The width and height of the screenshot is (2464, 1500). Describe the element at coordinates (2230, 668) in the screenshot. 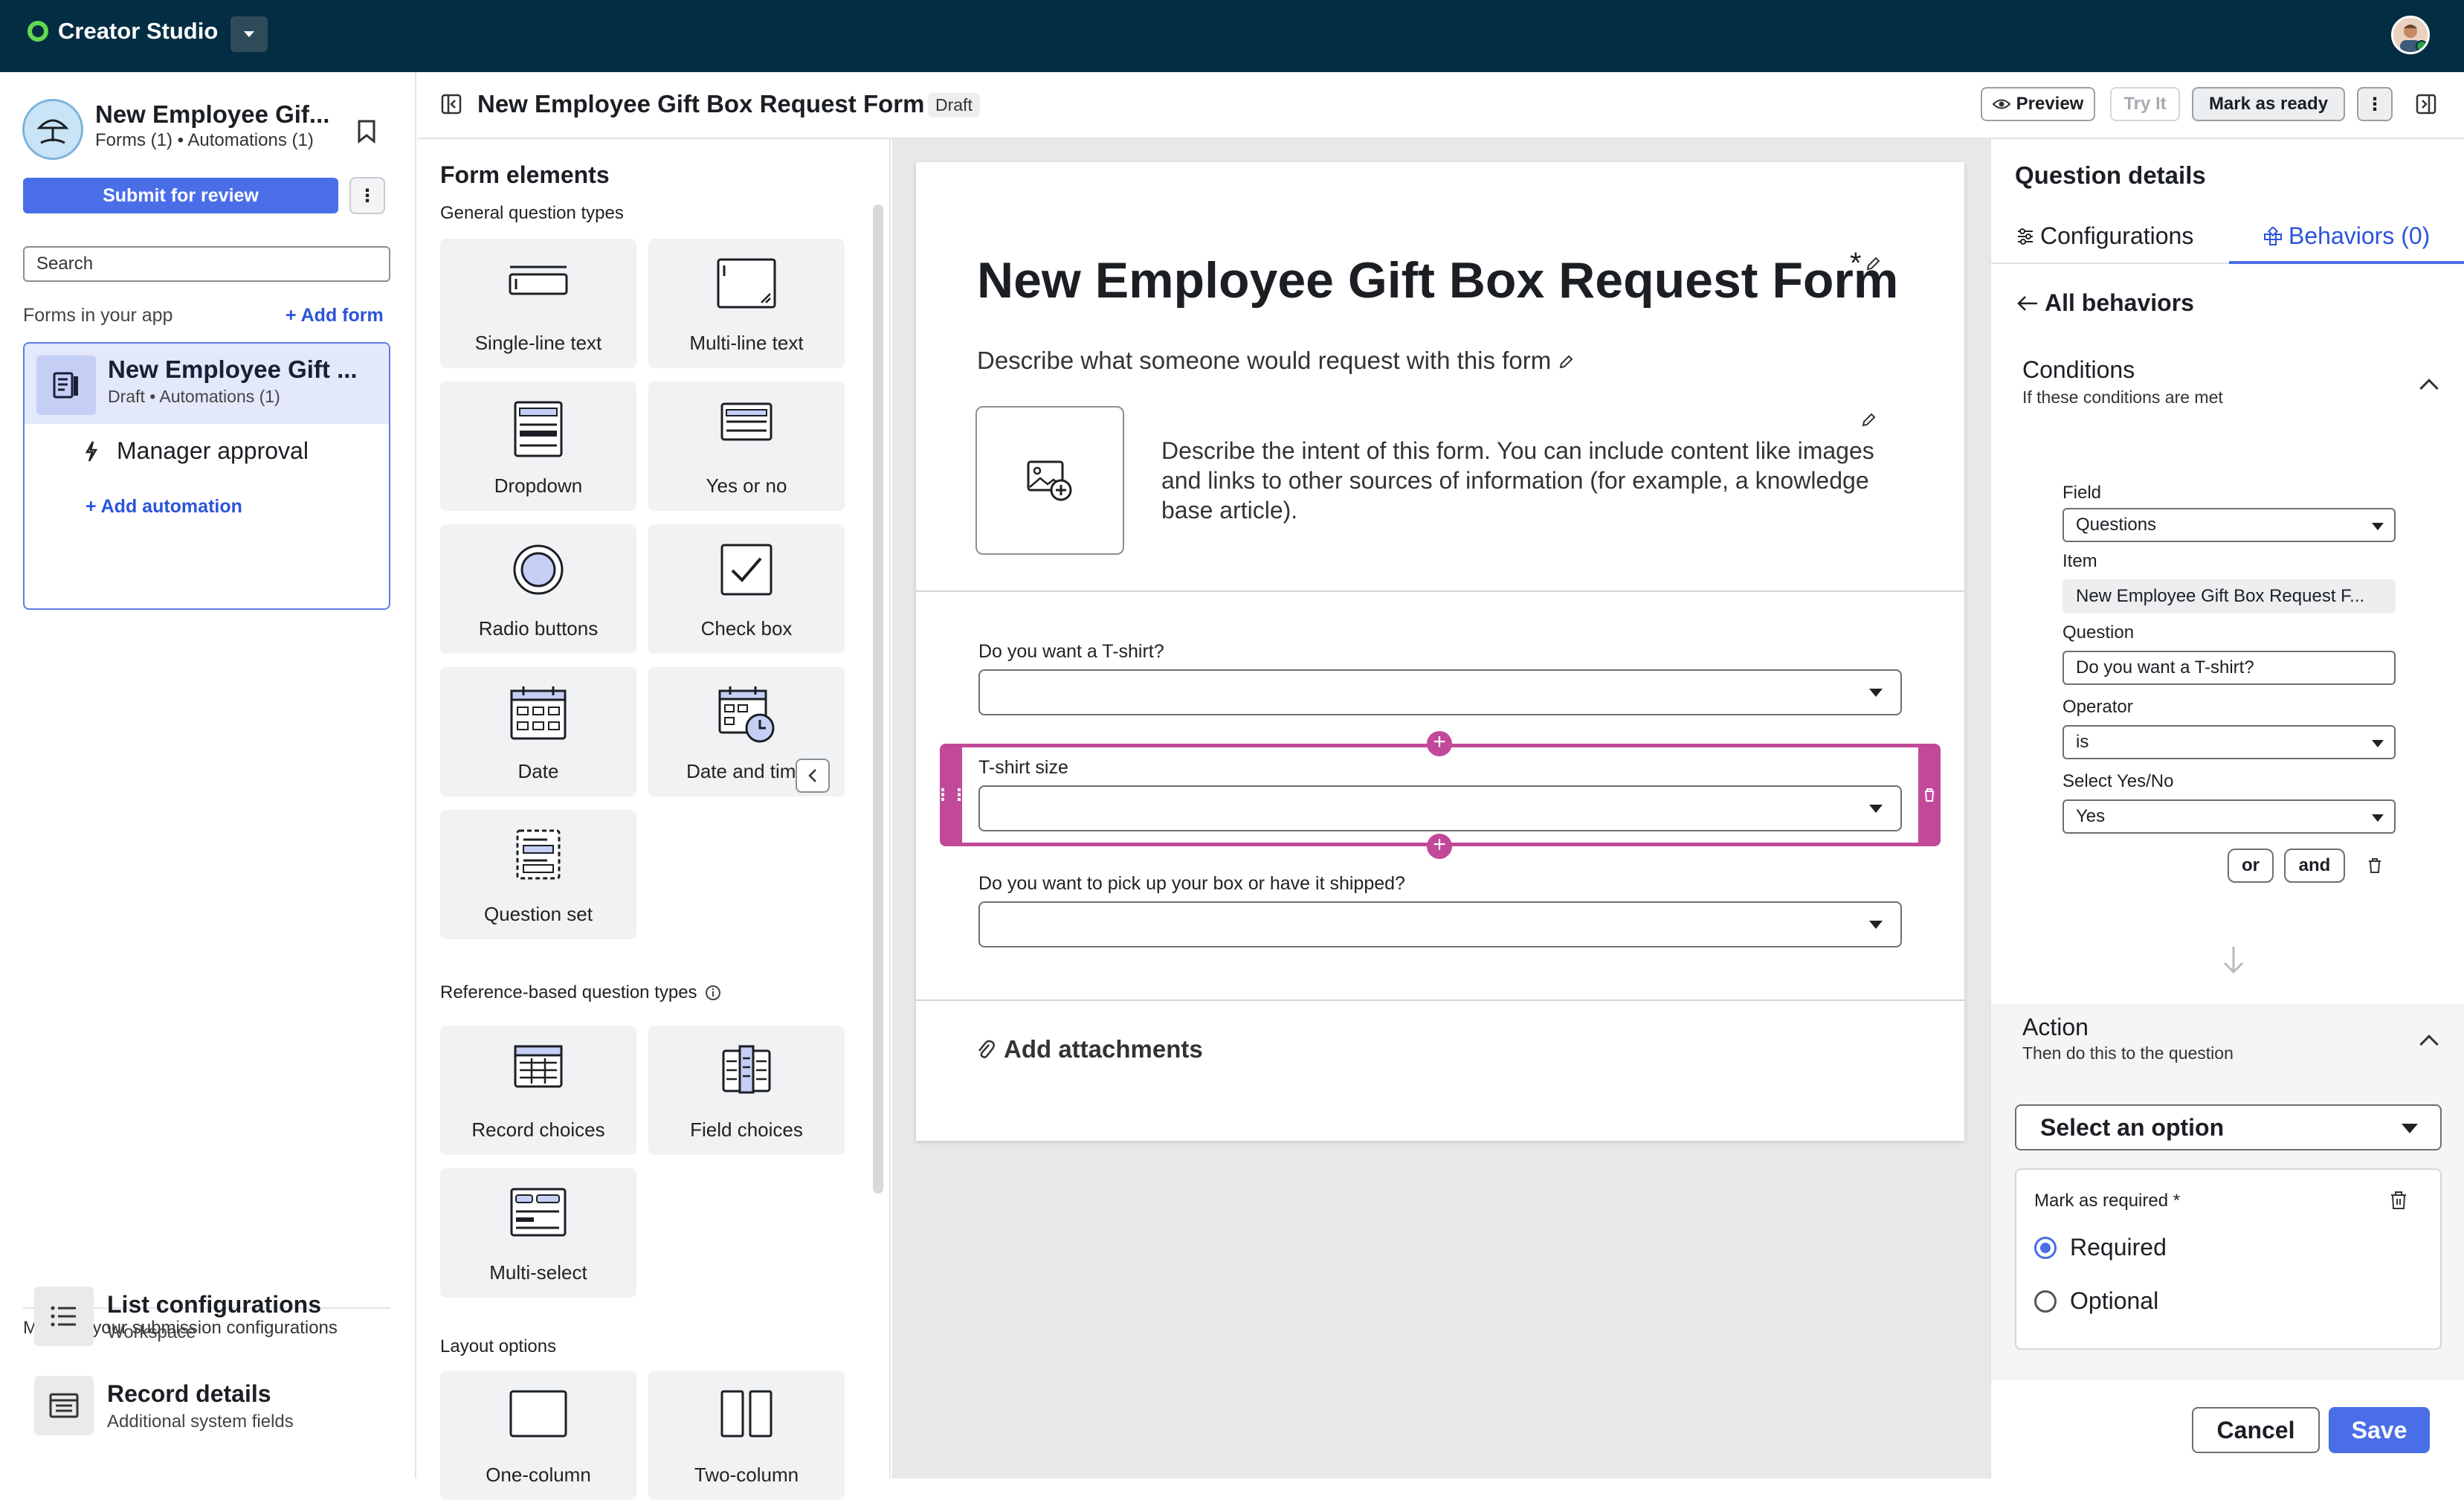

I see `question-field: Do you want a T-shirt?` at that location.